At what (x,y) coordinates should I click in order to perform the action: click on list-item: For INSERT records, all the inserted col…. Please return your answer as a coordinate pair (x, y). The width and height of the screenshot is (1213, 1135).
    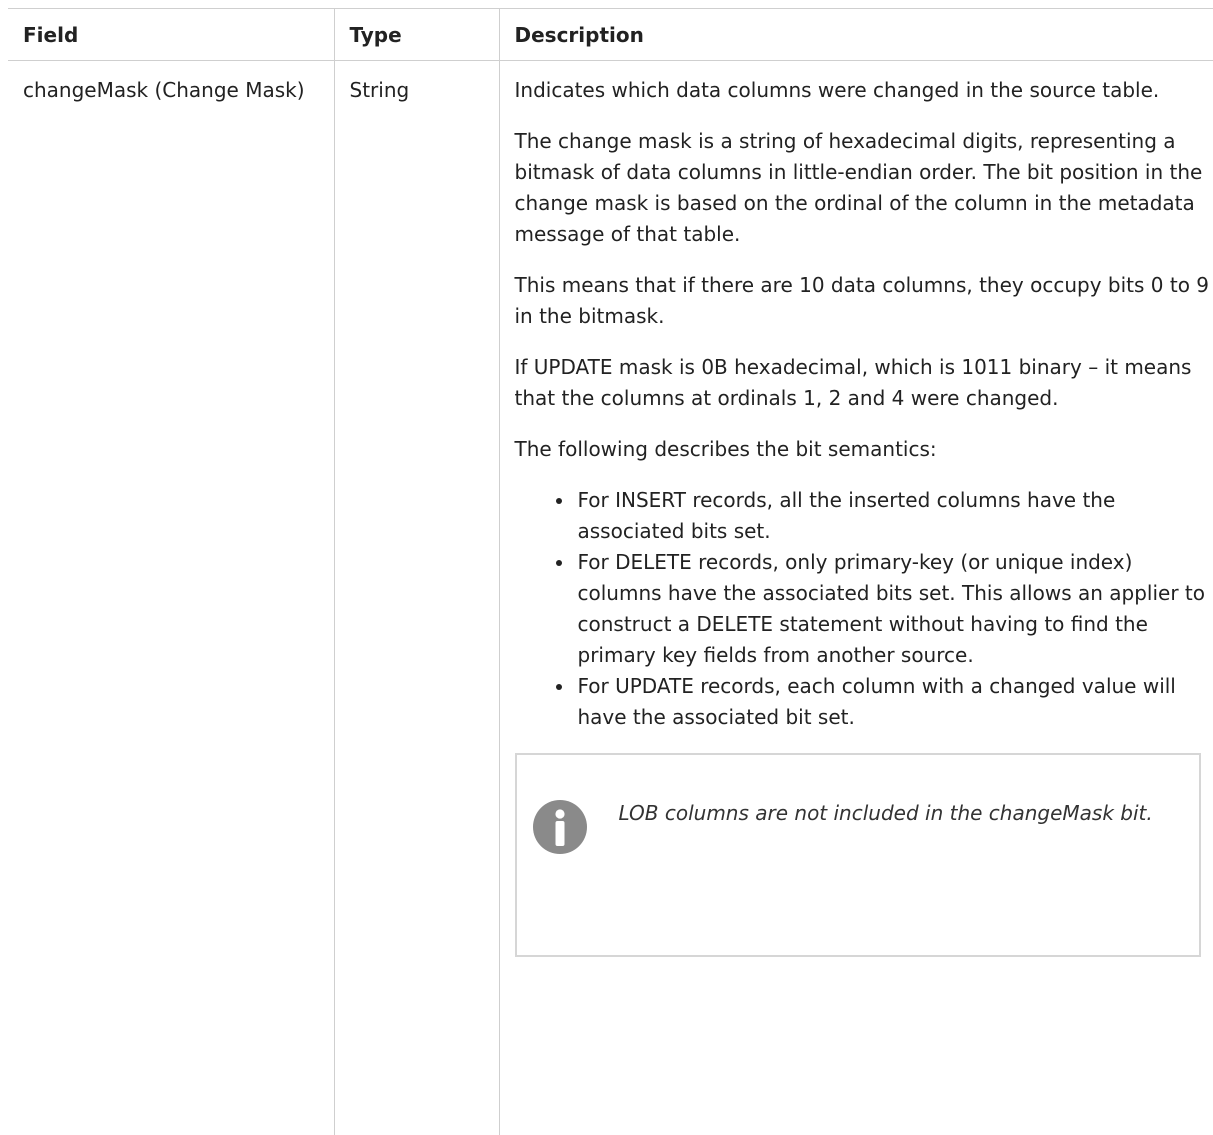
    Looking at the image, I should click on (895, 516).